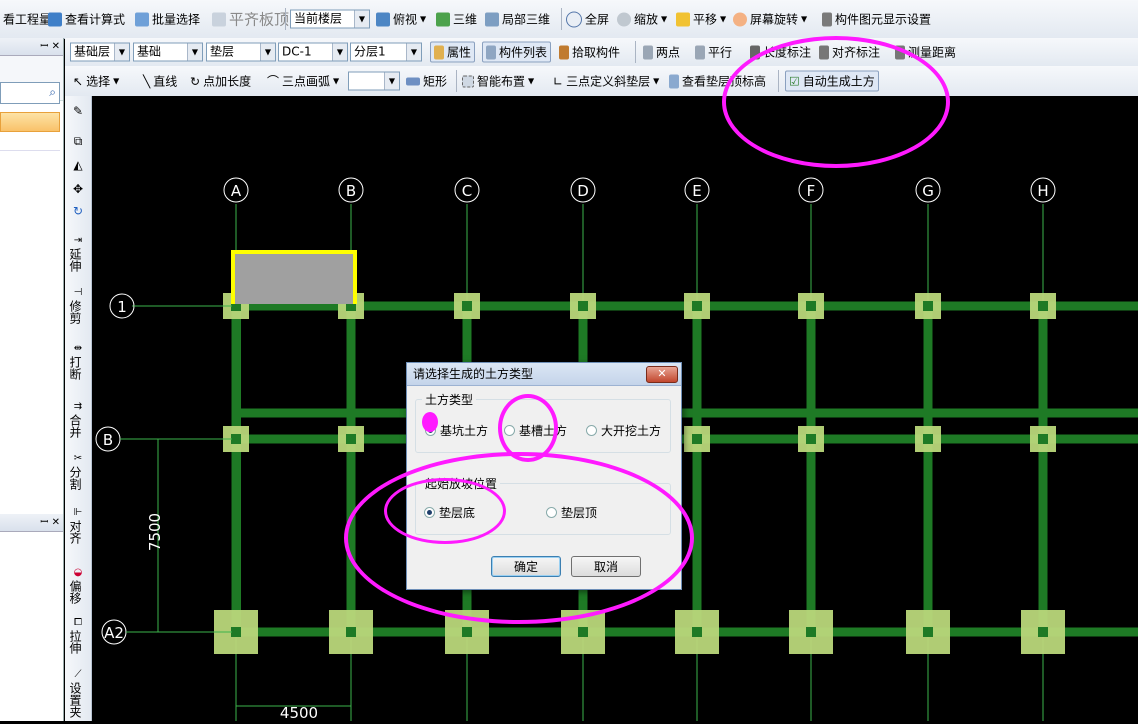 The width and height of the screenshot is (1138, 724). What do you see at coordinates (642, 19) in the screenshot?
I see `zoom-button: 缩放 ▼` at bounding box center [642, 19].